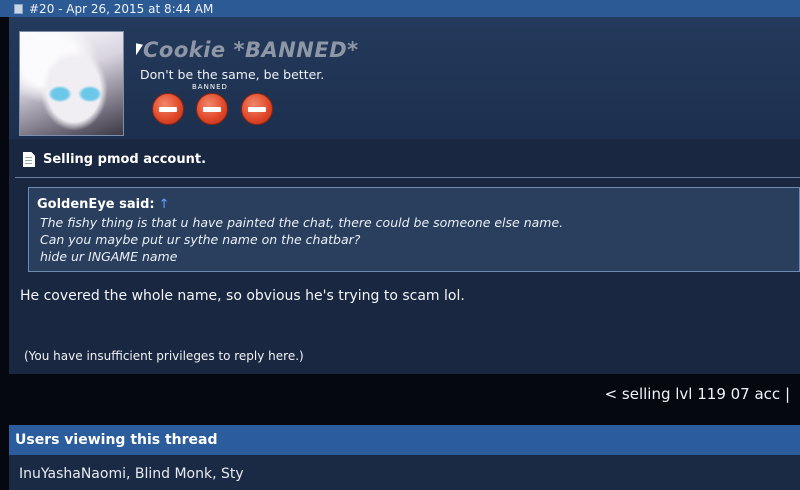  What do you see at coordinates (121, 9) in the screenshot?
I see `post-meta: #20 - Apr 26, 2015 at 8:44 AM` at bounding box center [121, 9].